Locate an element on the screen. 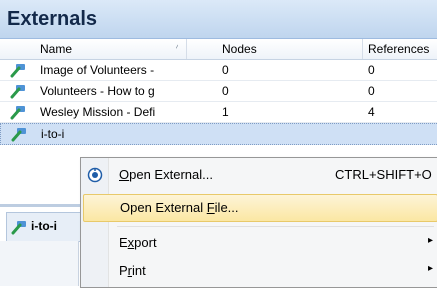 This screenshot has width=437, height=288. menu-separator is located at coordinates (275, 226).